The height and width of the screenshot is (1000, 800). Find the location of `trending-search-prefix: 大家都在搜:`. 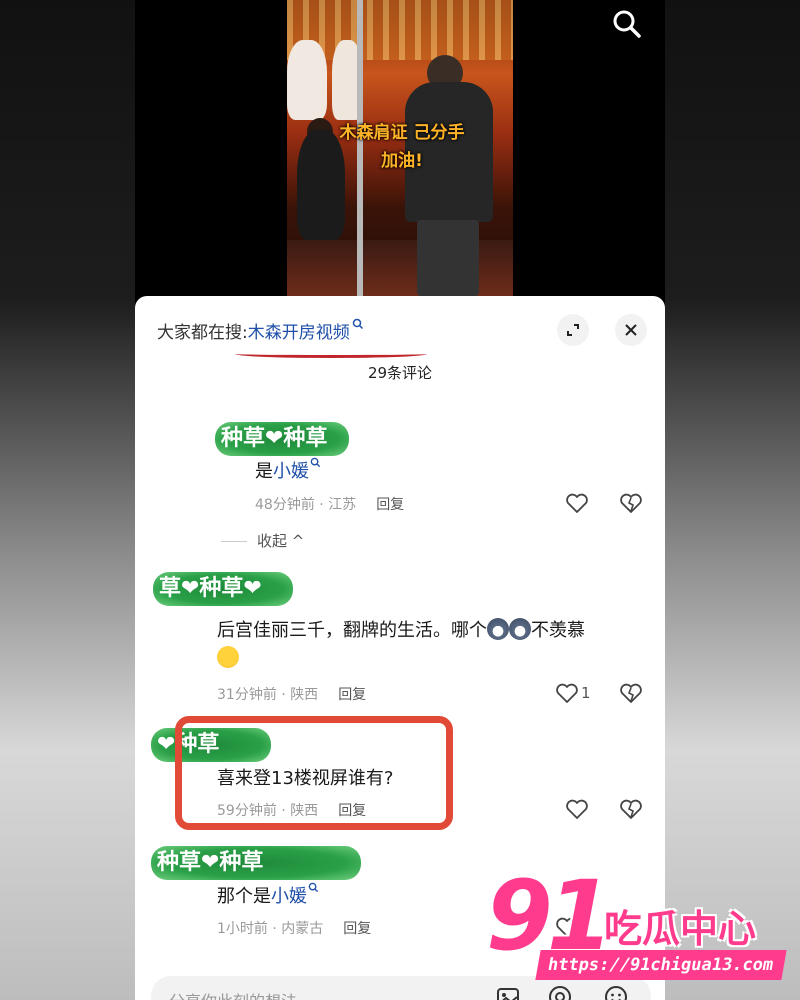

trending-search-prefix: 大家都在搜: is located at coordinates (202, 333).